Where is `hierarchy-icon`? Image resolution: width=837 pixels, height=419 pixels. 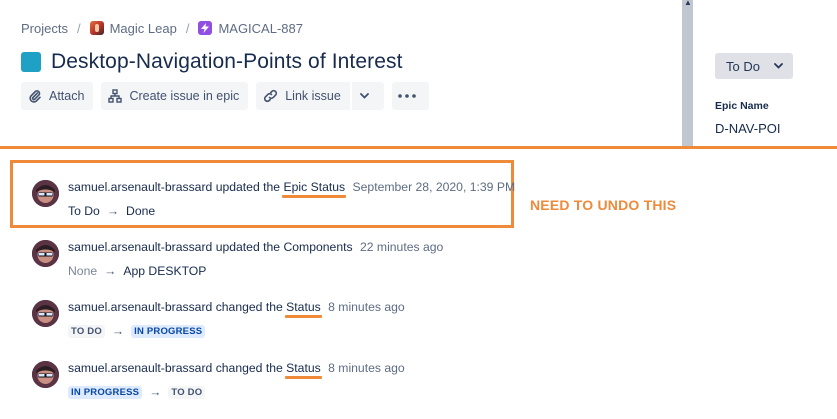
hierarchy-icon is located at coordinates (115, 96).